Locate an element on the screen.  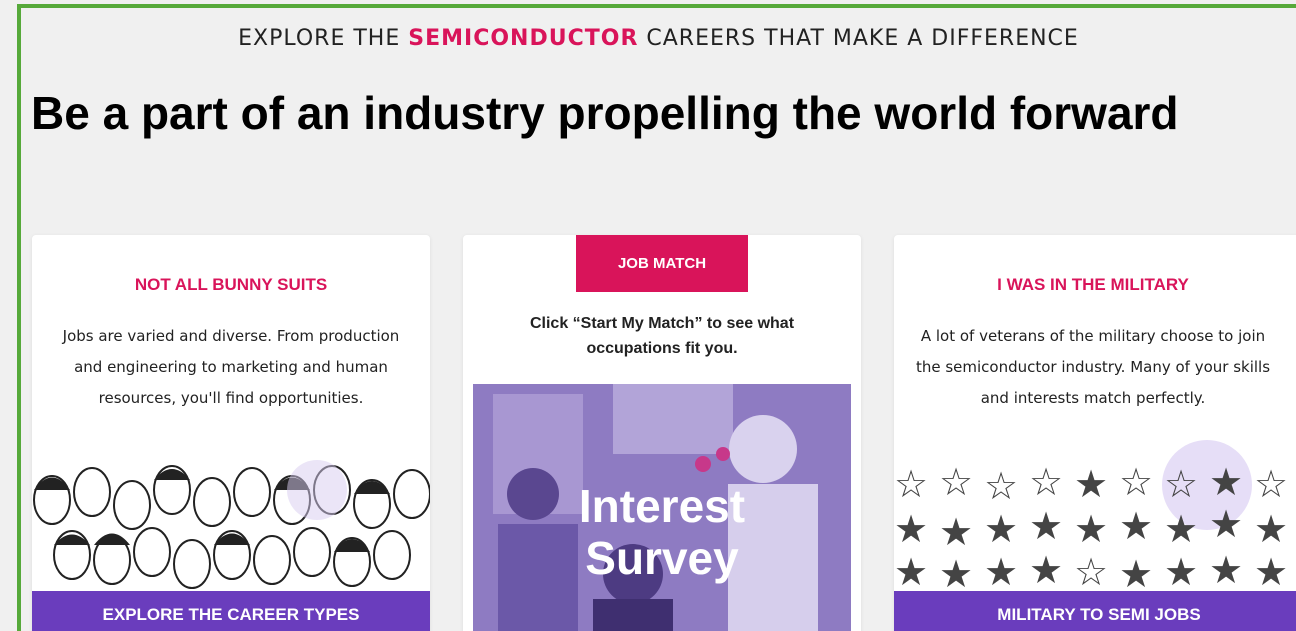
people-illustration is located at coordinates (231, 530).